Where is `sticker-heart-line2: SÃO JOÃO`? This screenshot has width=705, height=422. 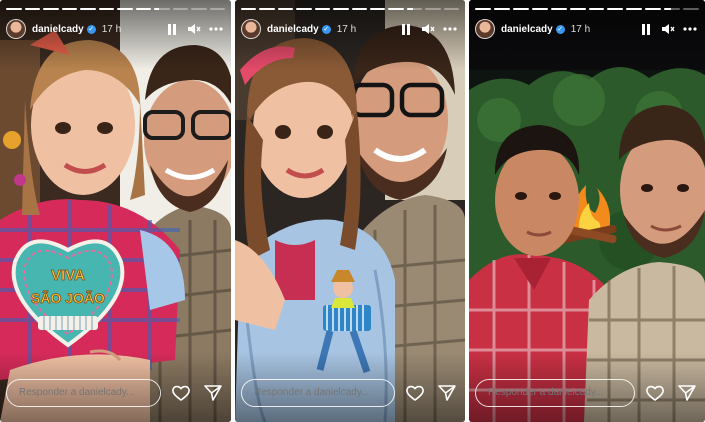 sticker-heart-line2: SÃO JOÃO is located at coordinates (68, 297).